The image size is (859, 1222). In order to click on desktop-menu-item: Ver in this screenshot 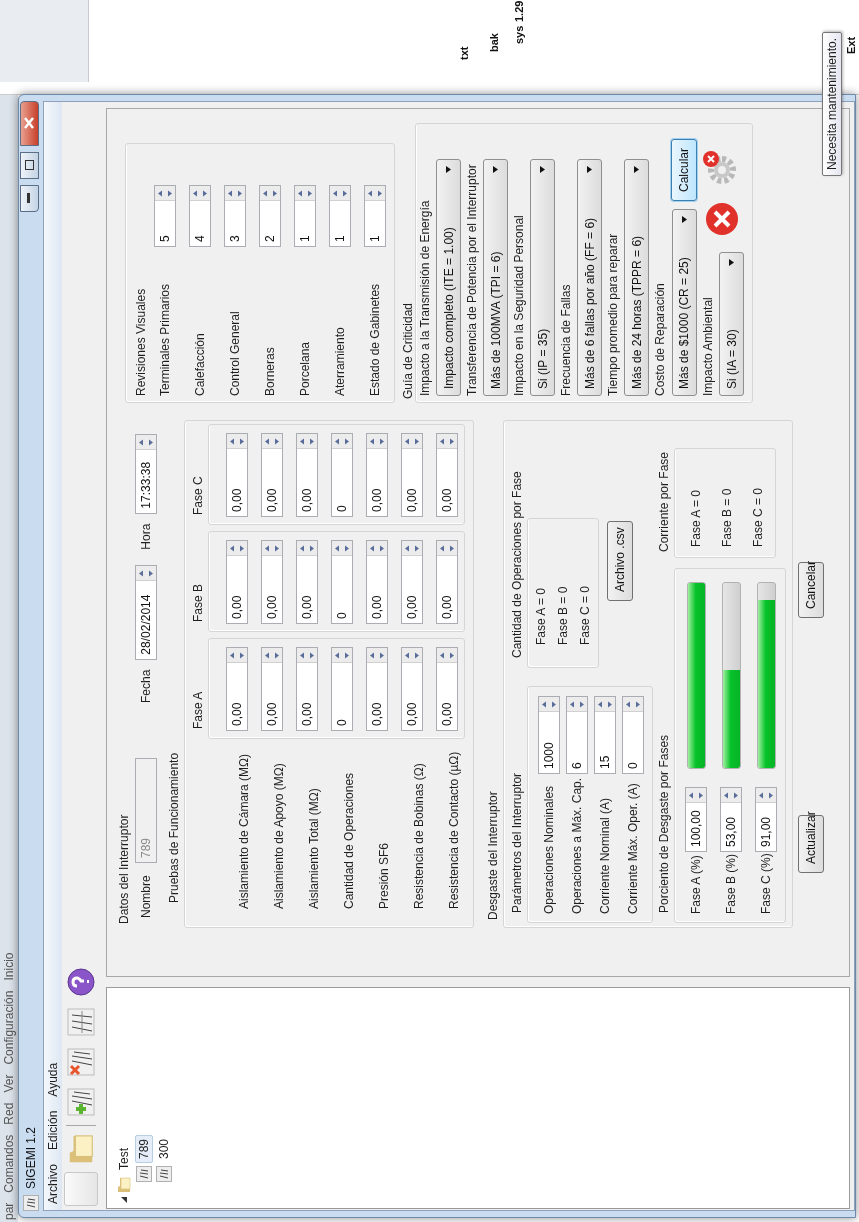, I will do `click(9, 1083)`.